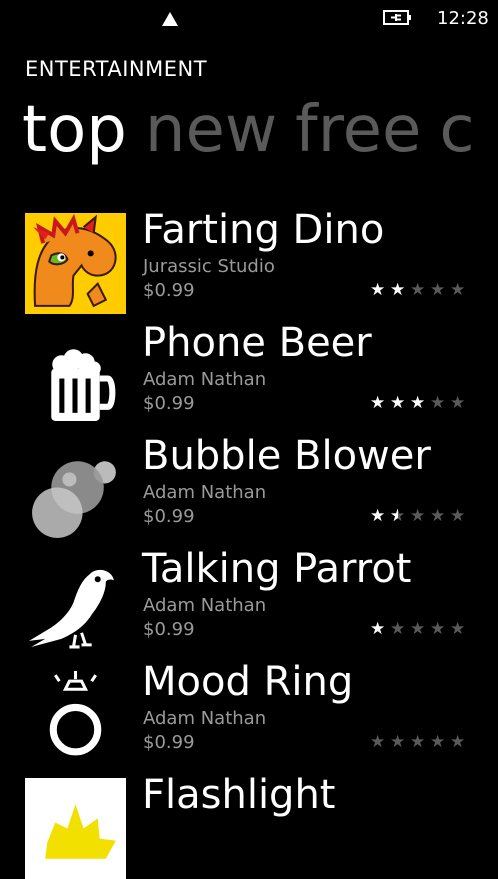 Image resolution: width=498 pixels, height=879 pixels. What do you see at coordinates (263, 230) in the screenshot?
I see `app-title: Farting Dino` at bounding box center [263, 230].